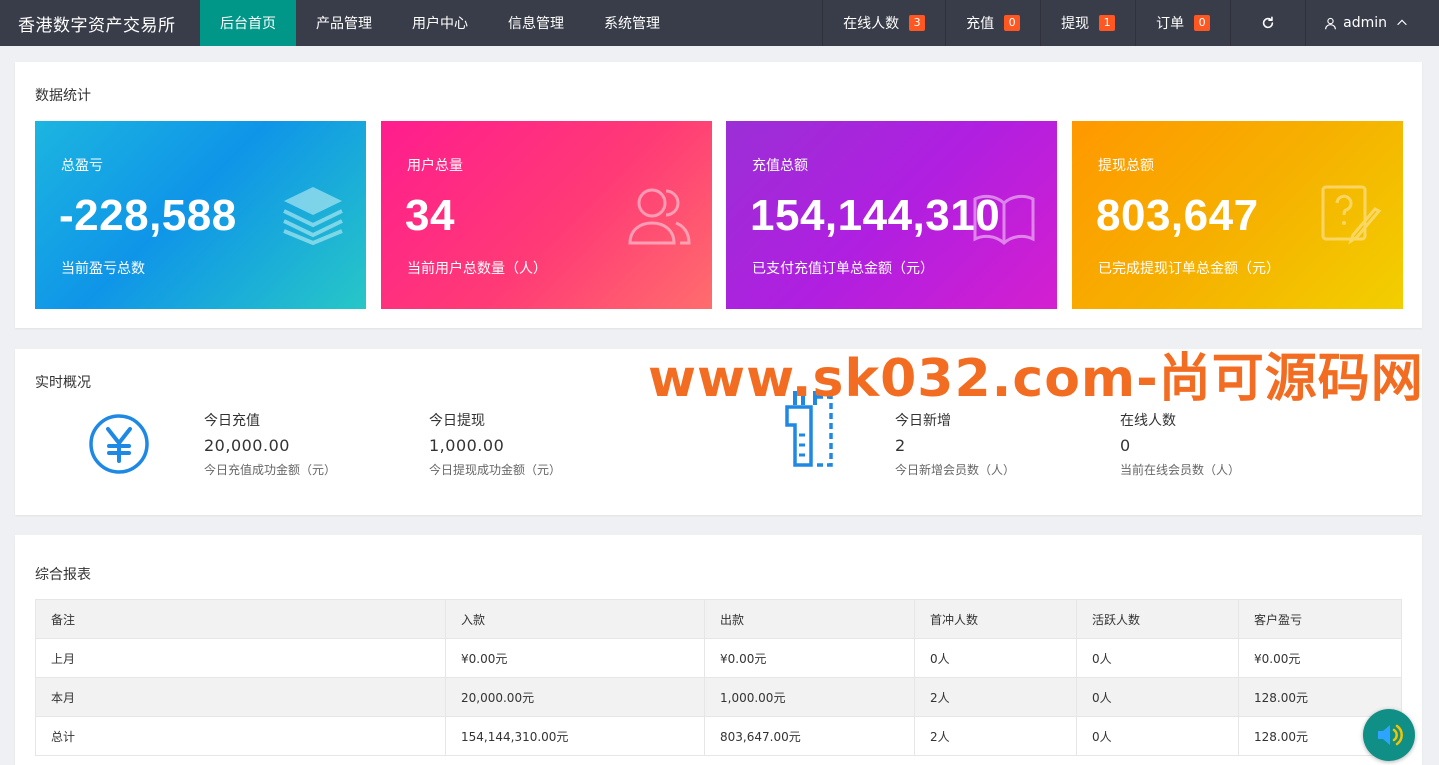 The image size is (1439, 765). I want to click on chevron-up-icon, so click(1402, 22).